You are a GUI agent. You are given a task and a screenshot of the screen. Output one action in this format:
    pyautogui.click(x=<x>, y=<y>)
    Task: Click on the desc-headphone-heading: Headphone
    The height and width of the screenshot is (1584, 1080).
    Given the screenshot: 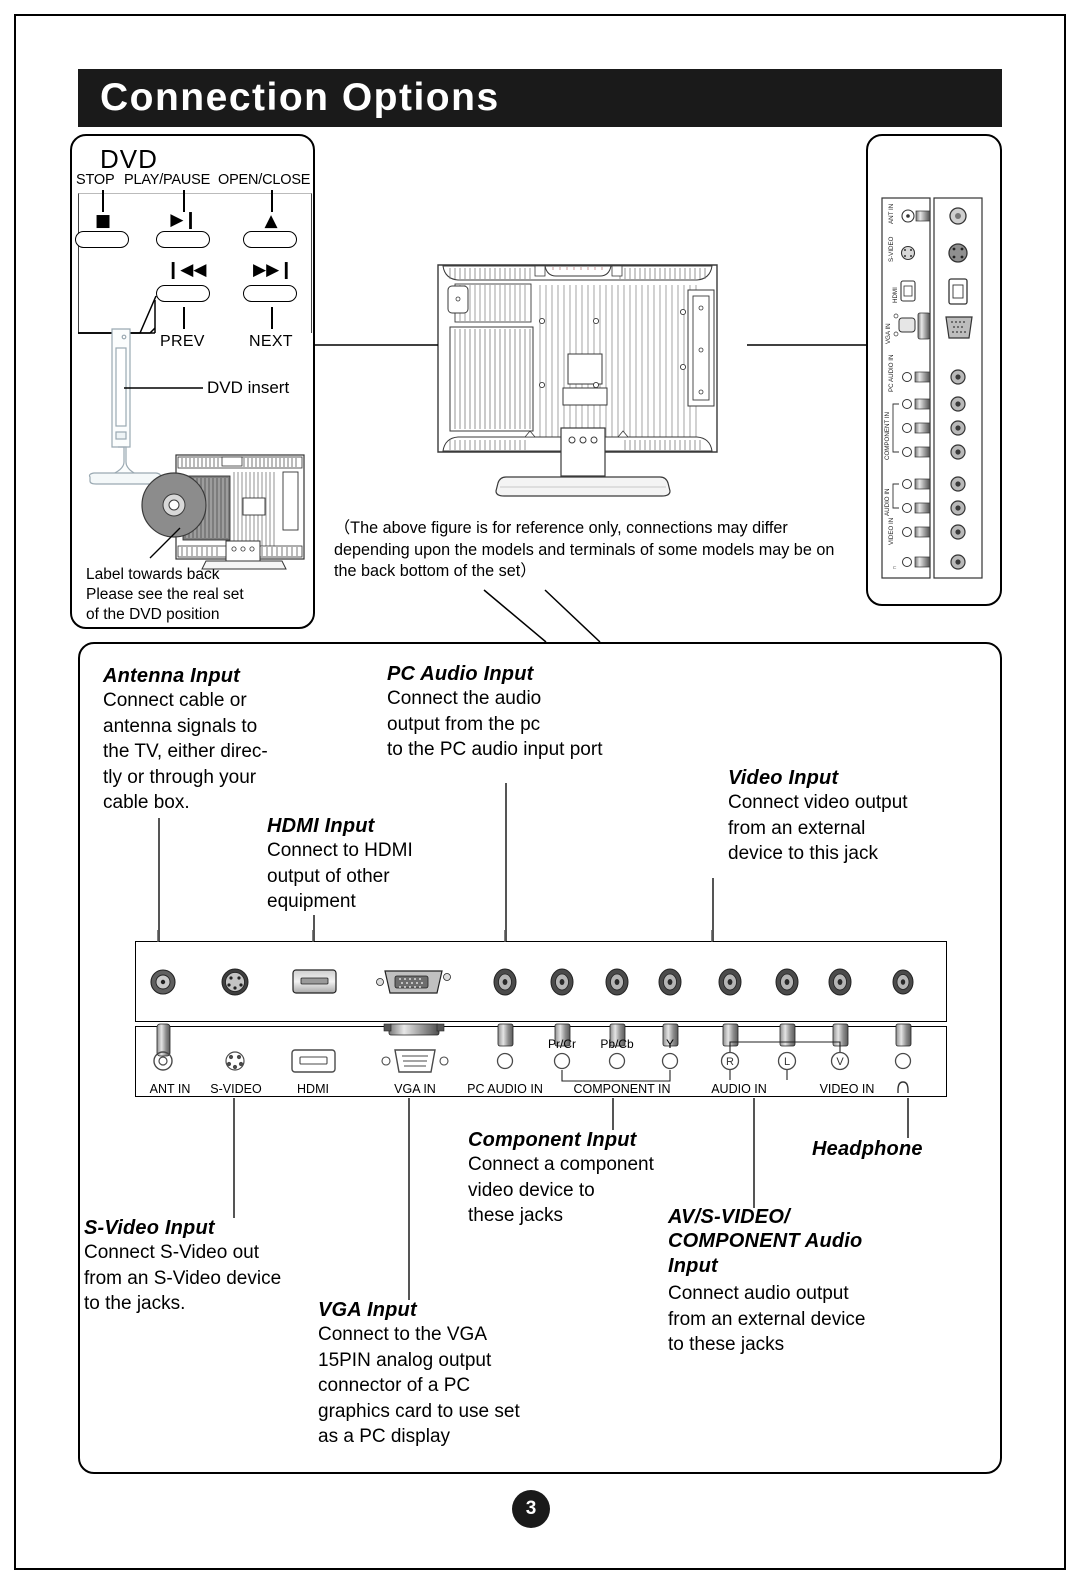 What is the action you would take?
    pyautogui.click(x=867, y=1149)
    